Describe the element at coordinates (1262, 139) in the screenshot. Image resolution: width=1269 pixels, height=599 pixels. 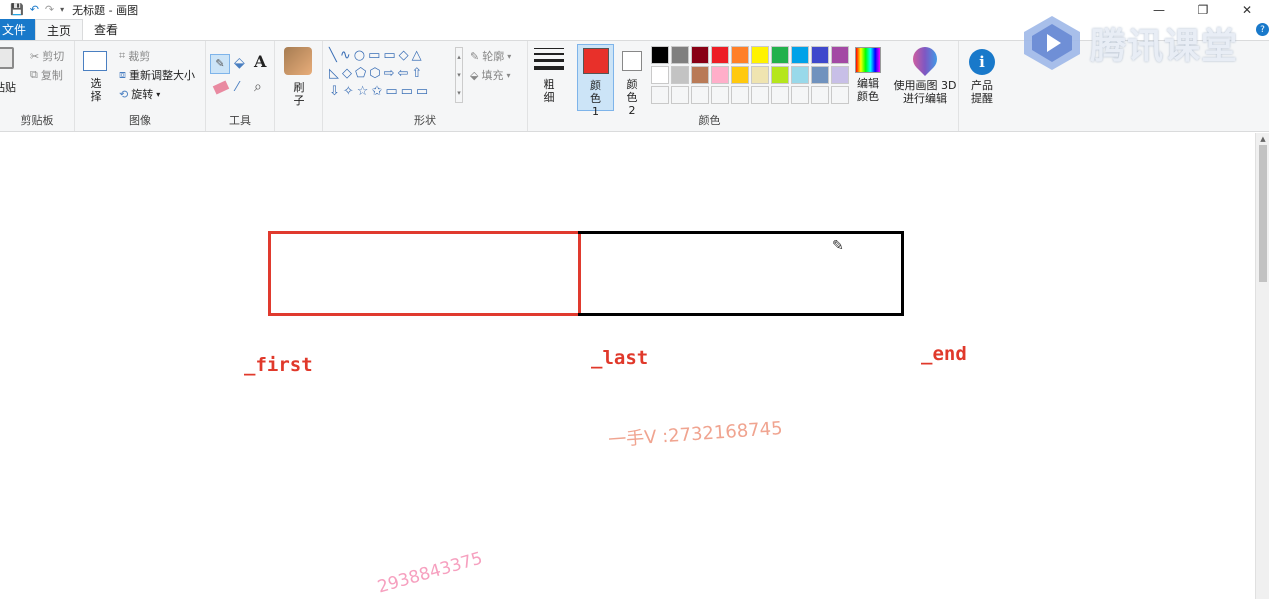
I see `scroll-up-icon: ▲` at that location.